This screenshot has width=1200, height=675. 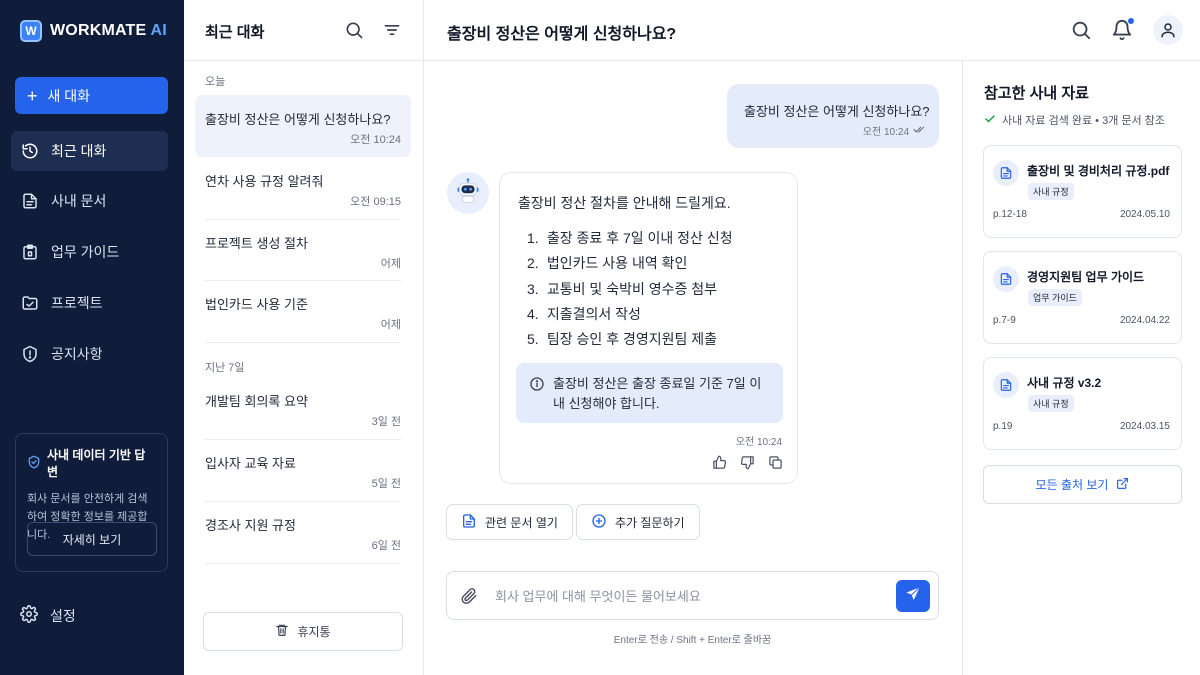 I want to click on send-icon, so click(x=913, y=596).